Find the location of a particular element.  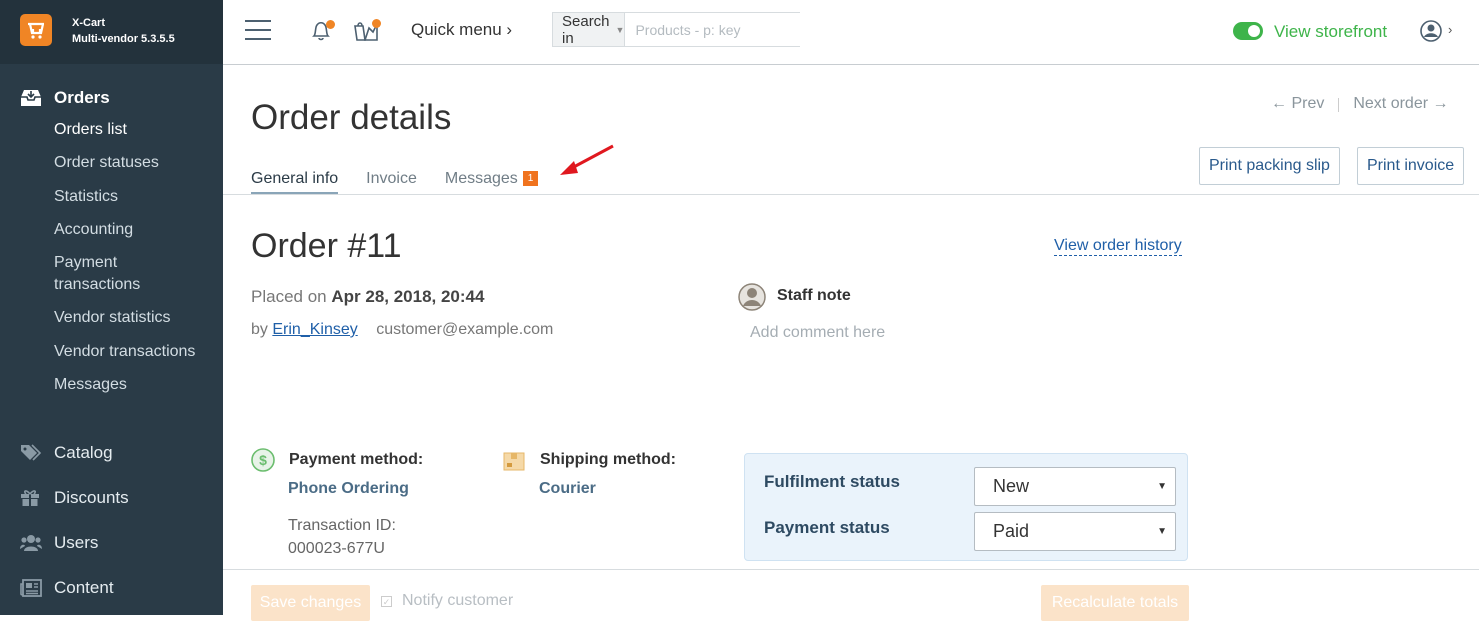

fulfilment-status-label: Fulfilment status is located at coordinates (832, 481).